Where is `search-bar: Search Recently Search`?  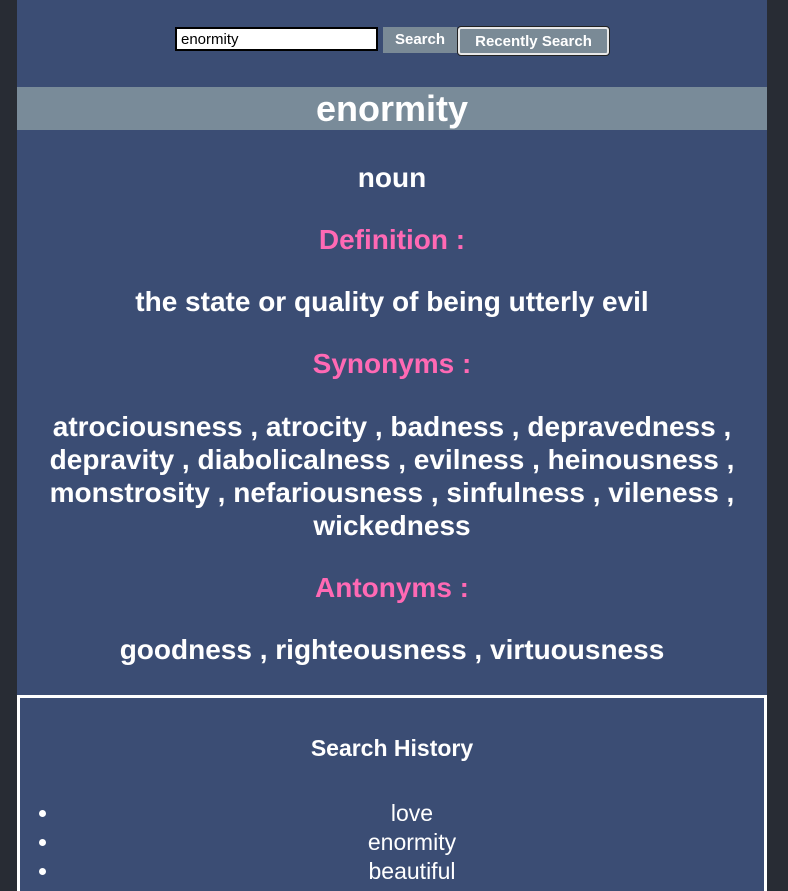 search-bar: Search Recently Search is located at coordinates (392, 42).